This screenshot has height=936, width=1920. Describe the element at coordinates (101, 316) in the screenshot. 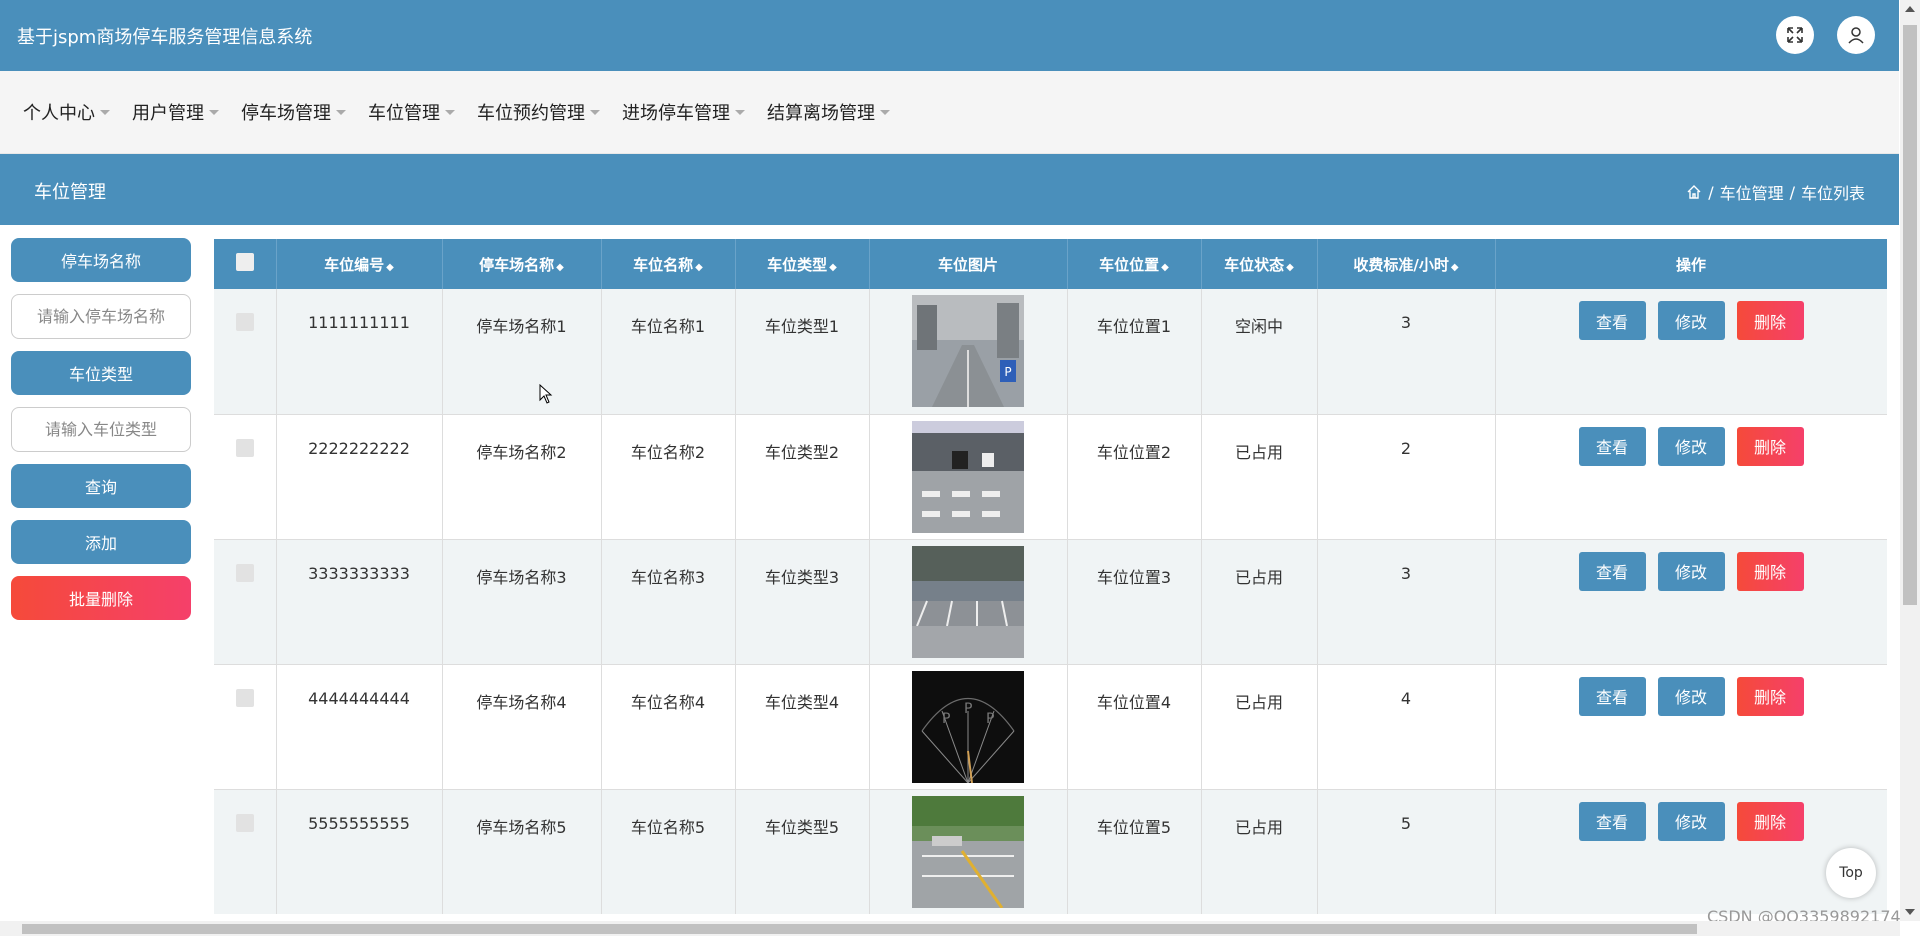

I see `parking-name-input` at that location.